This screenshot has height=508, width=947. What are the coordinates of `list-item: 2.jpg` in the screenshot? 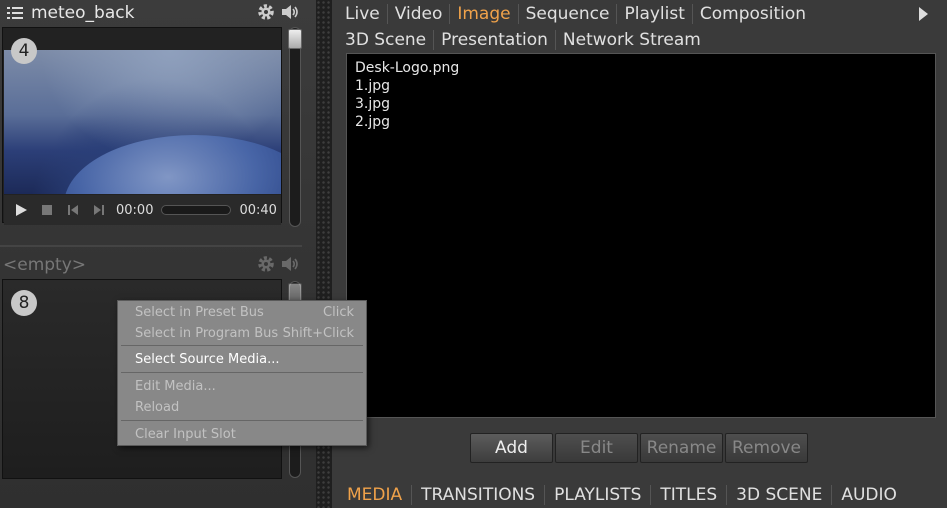 It's located at (641, 122).